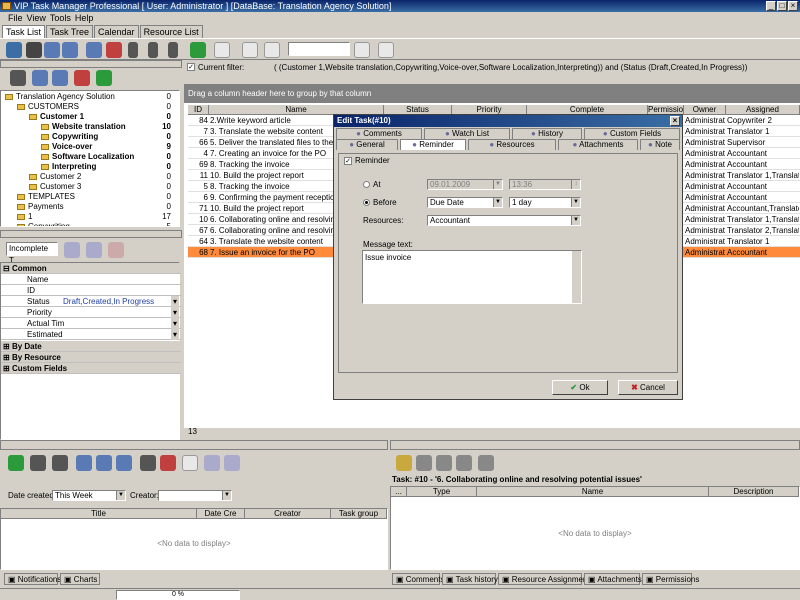 The height and width of the screenshot is (600, 800). I want to click on prop-section-common: ⊟ Common, so click(91, 268).